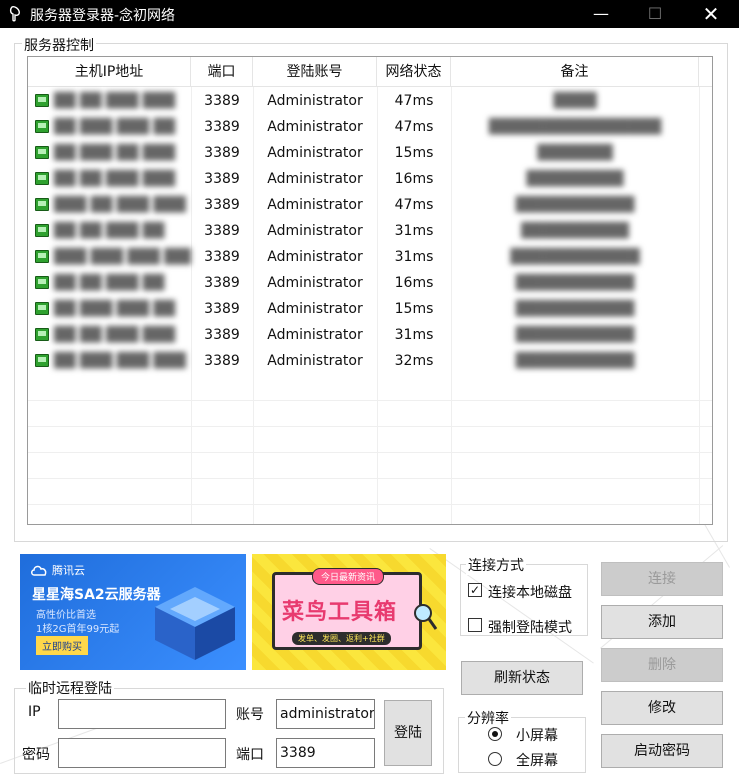 This screenshot has height=784, width=739. Describe the element at coordinates (537, 761) in the screenshot. I see `full-screen-label: 全屏幕` at that location.